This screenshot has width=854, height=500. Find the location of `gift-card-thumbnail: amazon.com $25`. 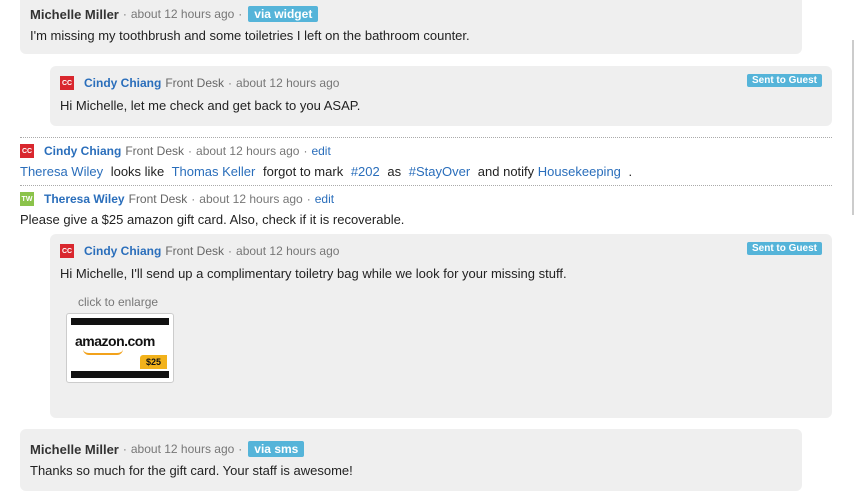

gift-card-thumbnail: amazon.com $25 is located at coordinates (120, 348).